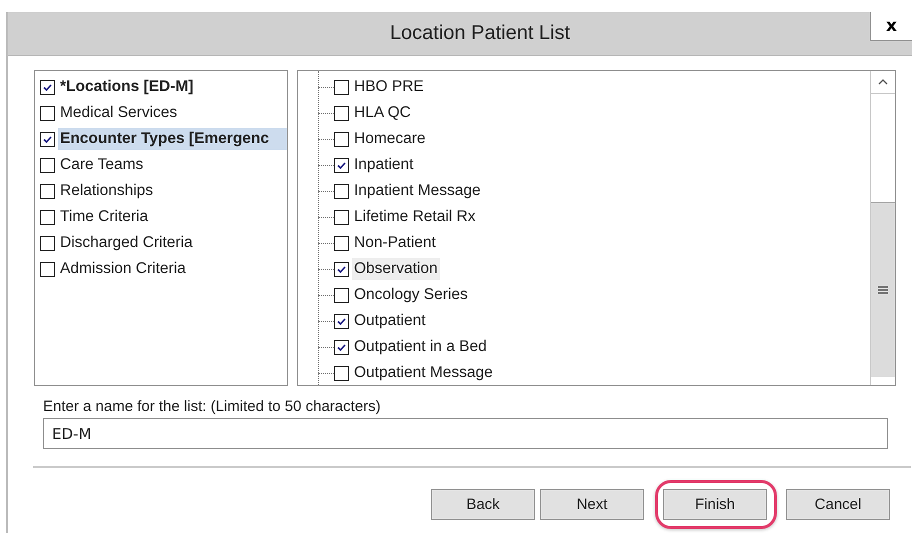 This screenshot has height=533, width=912. I want to click on scrollbar, so click(882, 228).